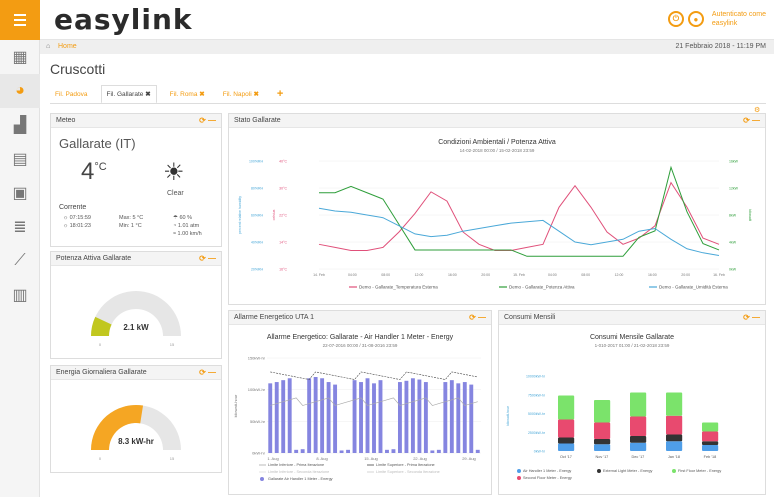 This screenshot has width=774, height=497. I want to click on add-tab-button: +, so click(280, 94).